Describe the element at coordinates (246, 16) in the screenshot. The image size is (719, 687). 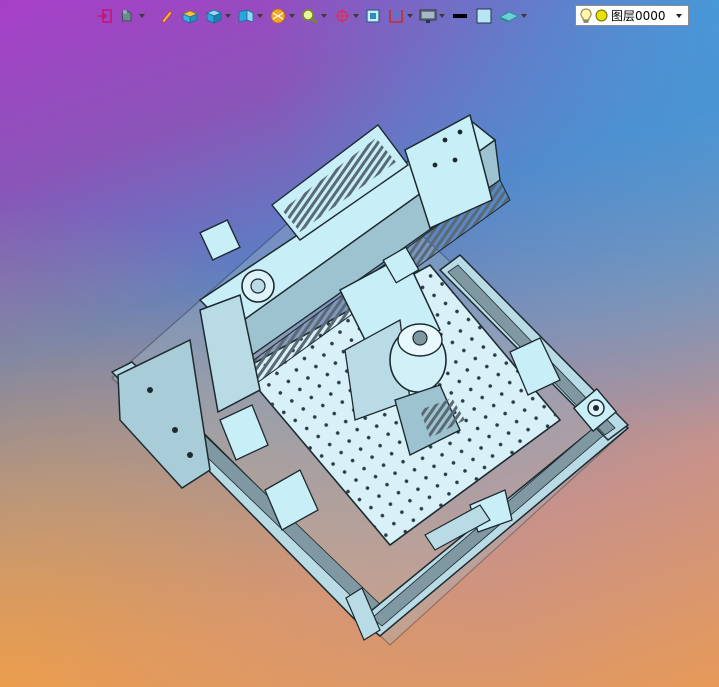
I see `view-orientation-icon` at that location.